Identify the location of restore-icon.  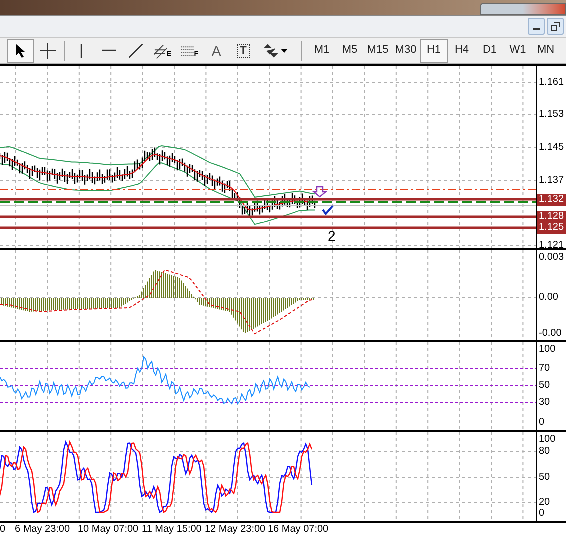
(555, 26).